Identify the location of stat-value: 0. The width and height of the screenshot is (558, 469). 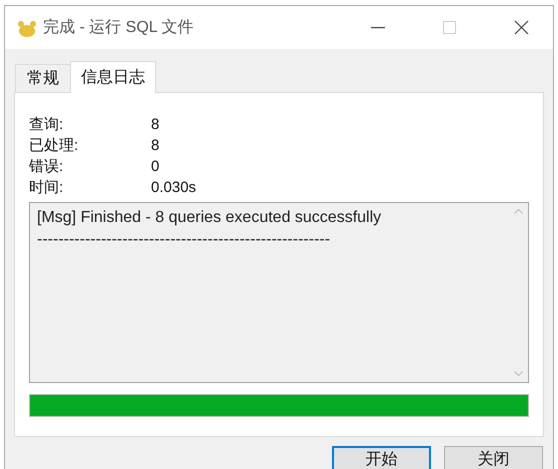
(155, 167).